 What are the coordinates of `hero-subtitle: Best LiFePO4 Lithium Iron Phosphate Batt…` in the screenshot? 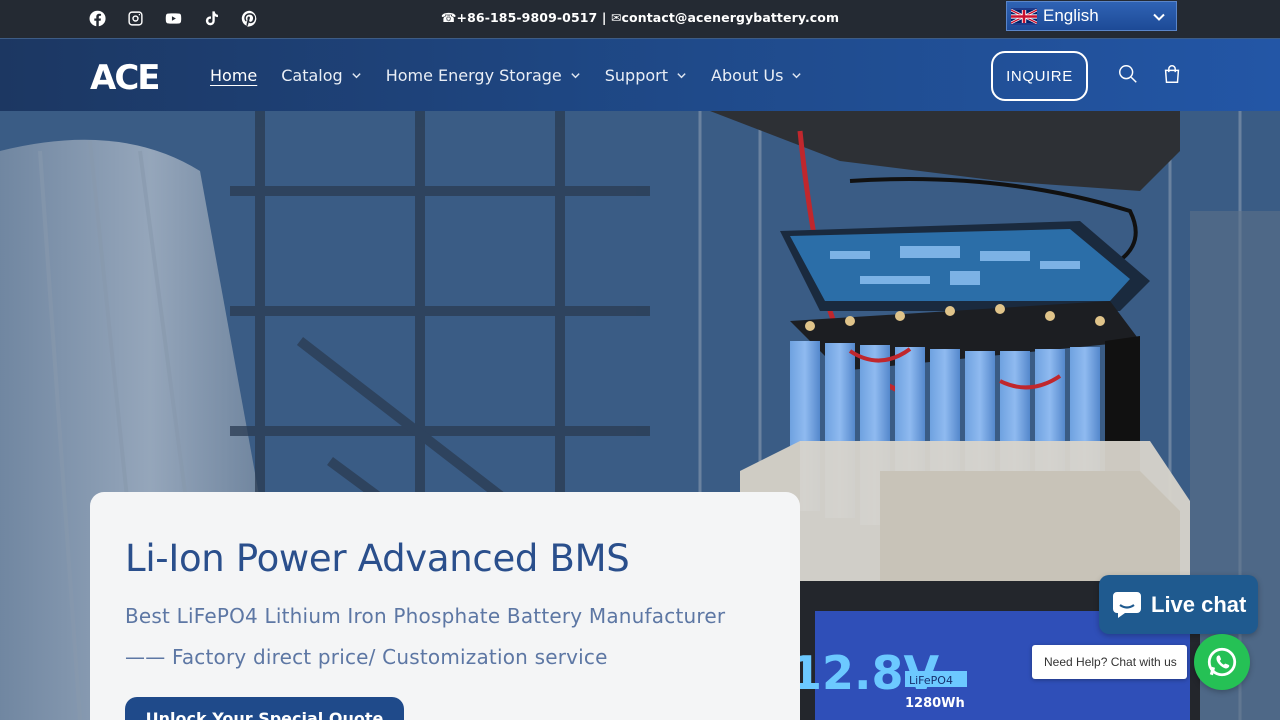 It's located at (445, 637).